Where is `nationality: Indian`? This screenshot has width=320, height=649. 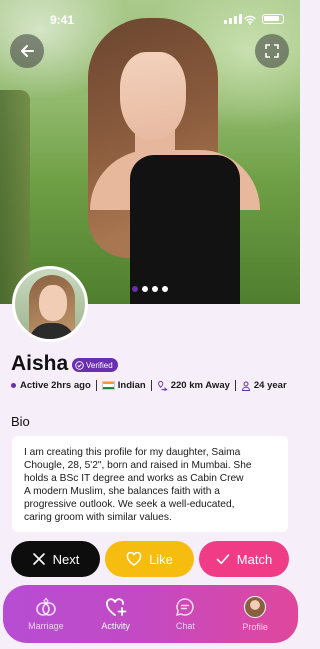
nationality: Indian is located at coordinates (131, 385).